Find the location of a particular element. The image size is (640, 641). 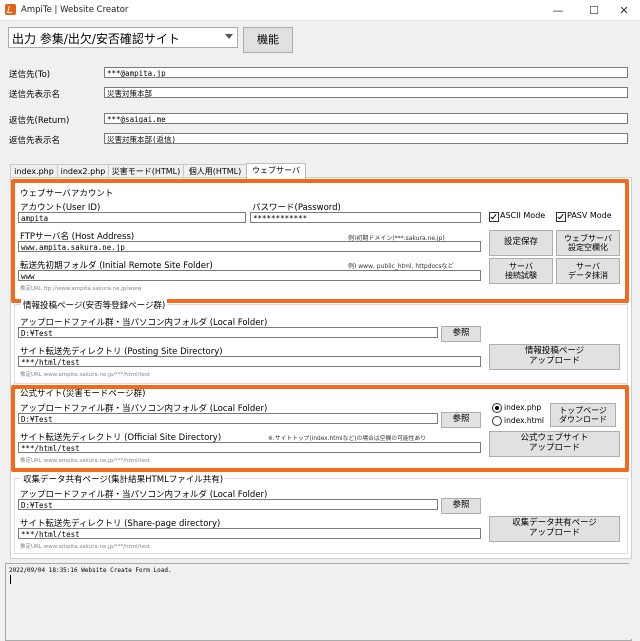

tab-index-php: index.php is located at coordinates (34, 171).